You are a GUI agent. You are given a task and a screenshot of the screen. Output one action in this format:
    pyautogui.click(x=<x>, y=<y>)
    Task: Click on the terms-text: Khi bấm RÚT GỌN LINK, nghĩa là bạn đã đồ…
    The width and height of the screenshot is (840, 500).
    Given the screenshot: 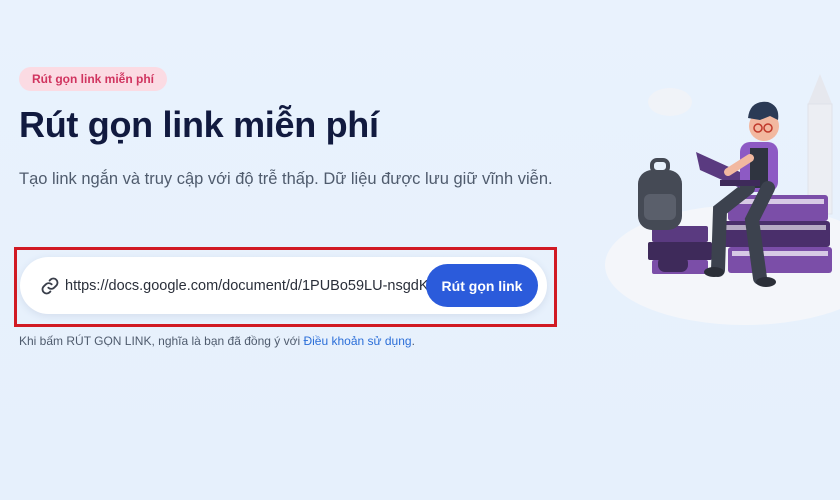 What is the action you would take?
    pyautogui.click(x=160, y=341)
    